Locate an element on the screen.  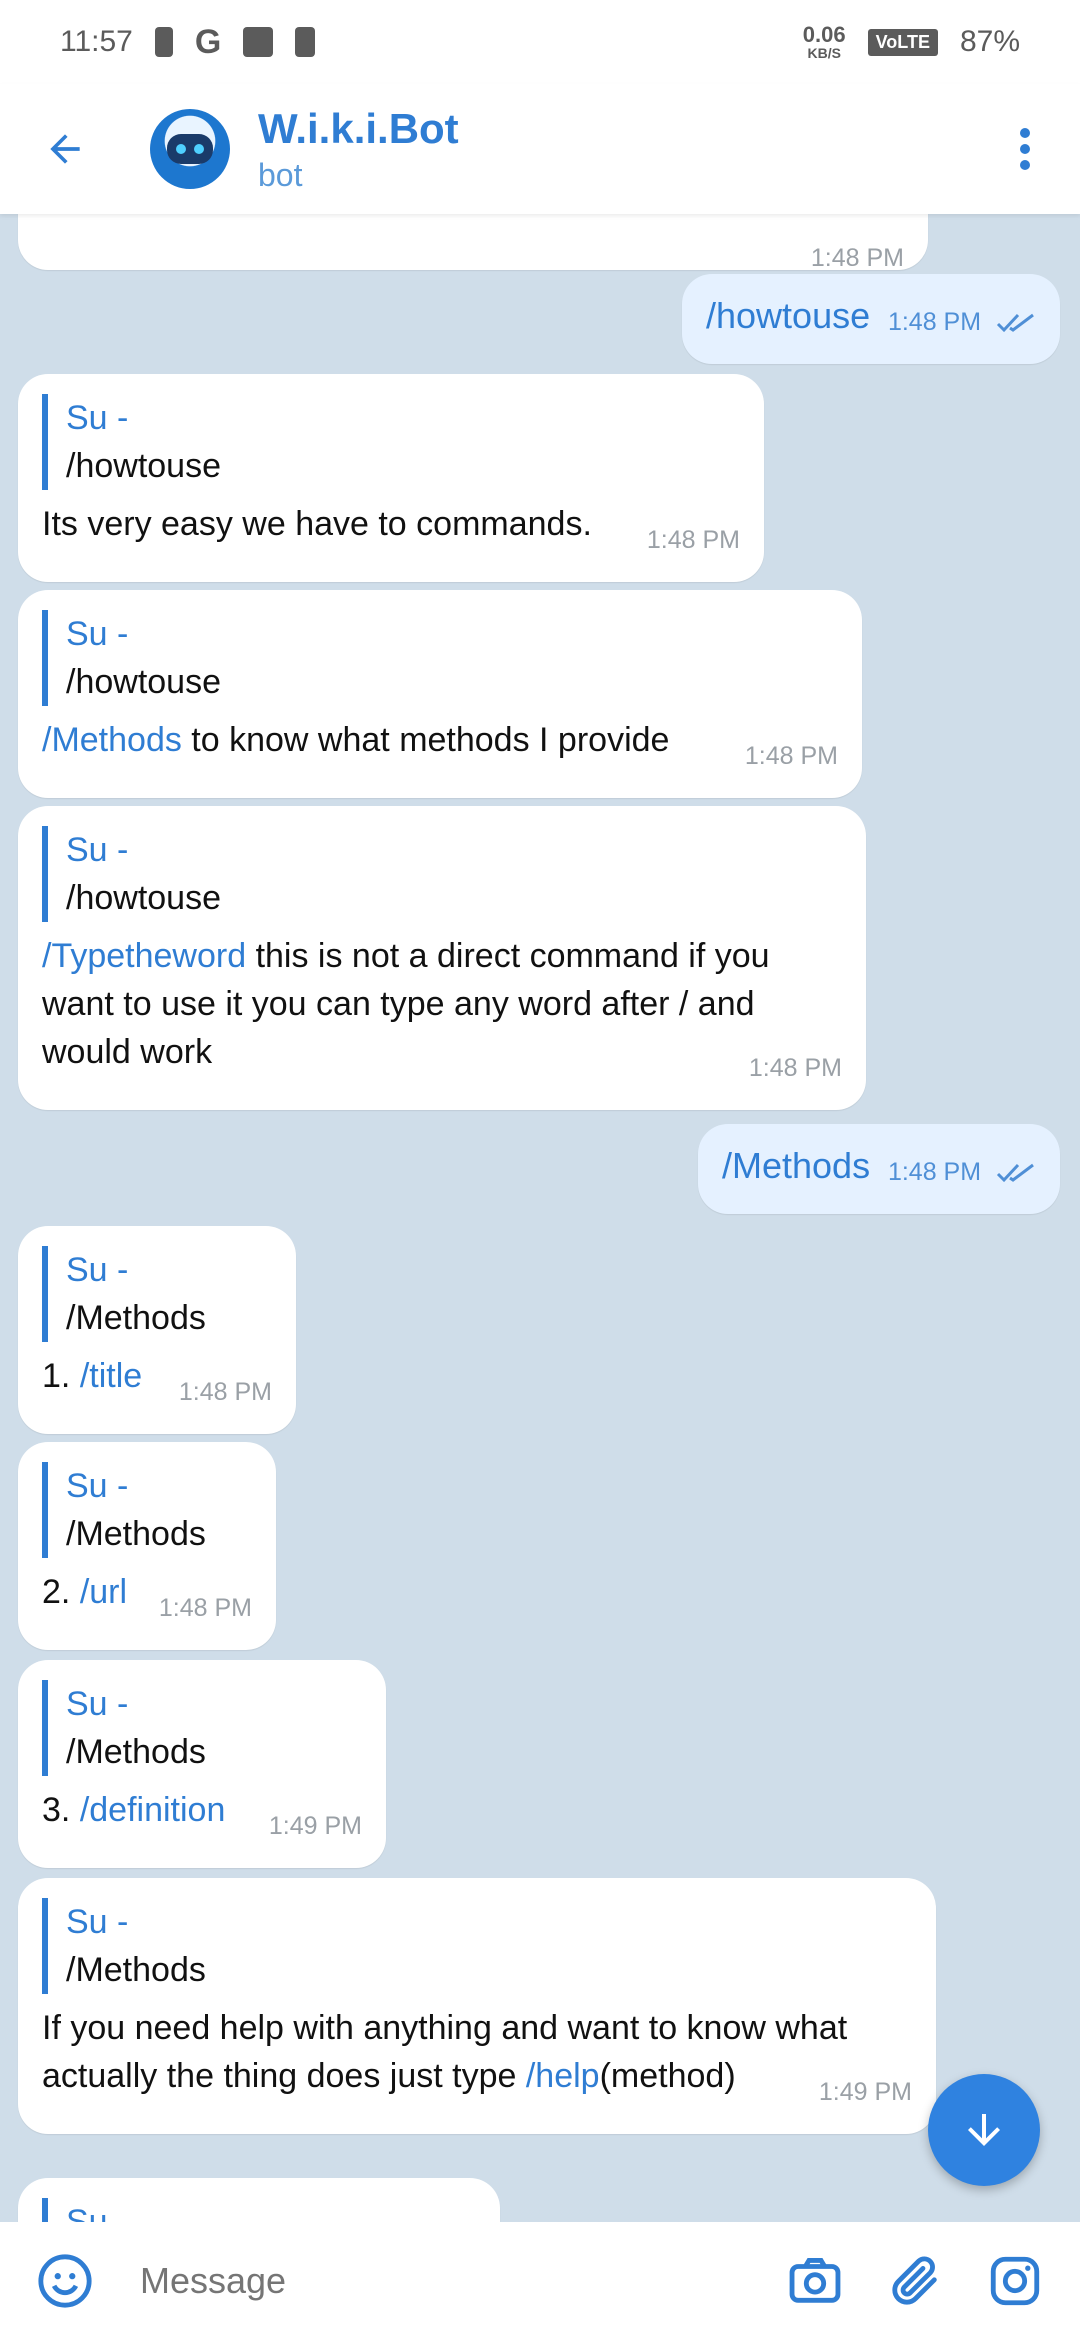
list-number: 1. is located at coordinates (61, 1376).